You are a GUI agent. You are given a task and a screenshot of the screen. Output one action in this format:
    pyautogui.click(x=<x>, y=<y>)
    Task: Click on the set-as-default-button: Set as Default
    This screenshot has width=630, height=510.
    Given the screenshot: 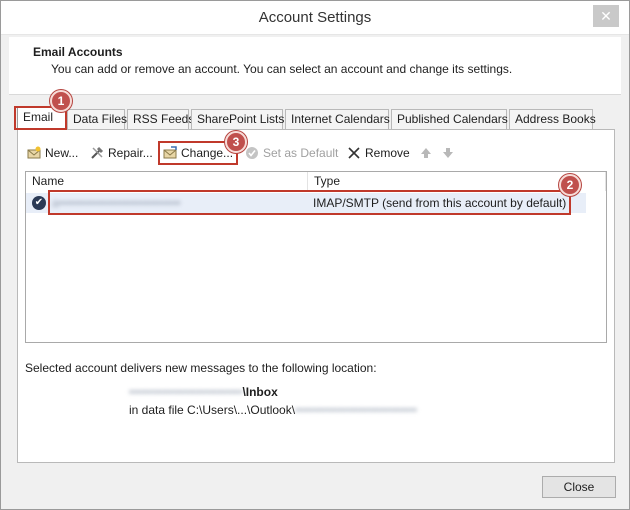 What is the action you would take?
    pyautogui.click(x=291, y=153)
    